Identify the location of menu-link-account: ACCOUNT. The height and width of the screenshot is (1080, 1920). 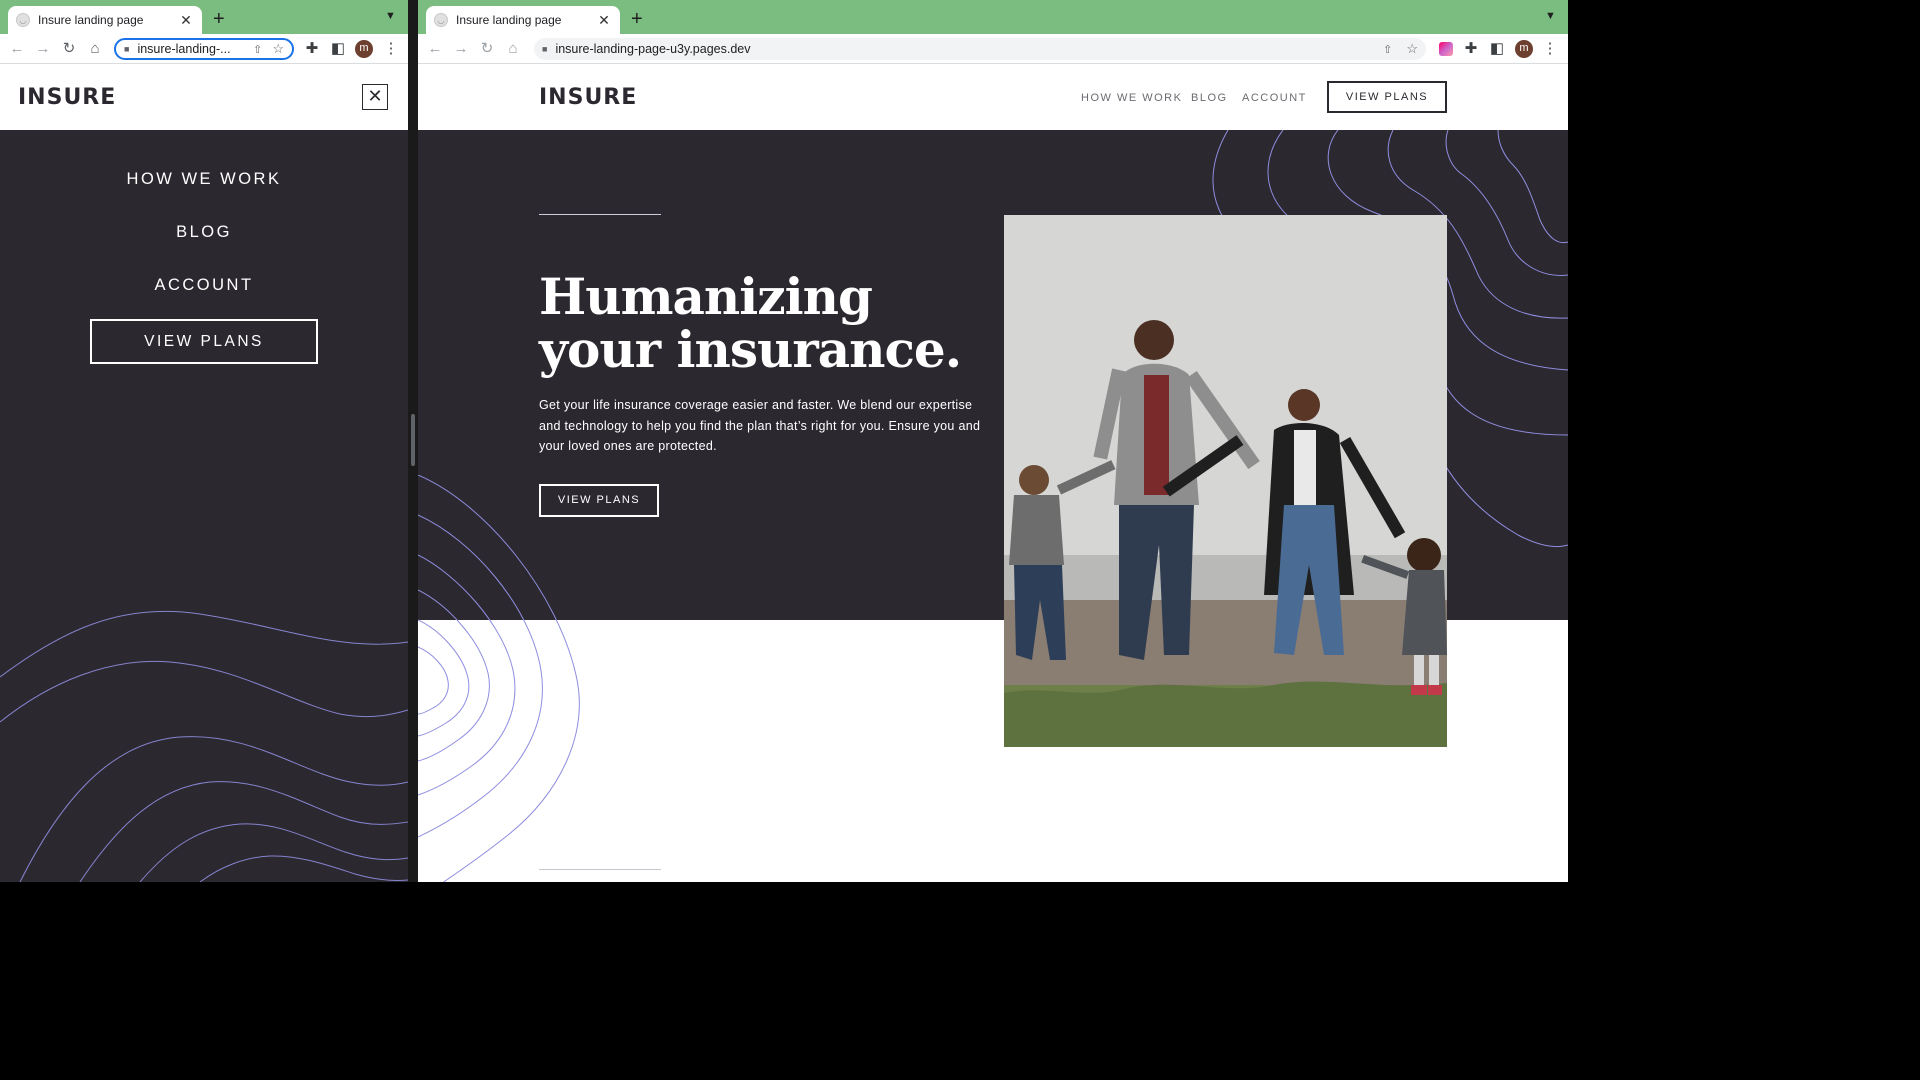
(204, 285).